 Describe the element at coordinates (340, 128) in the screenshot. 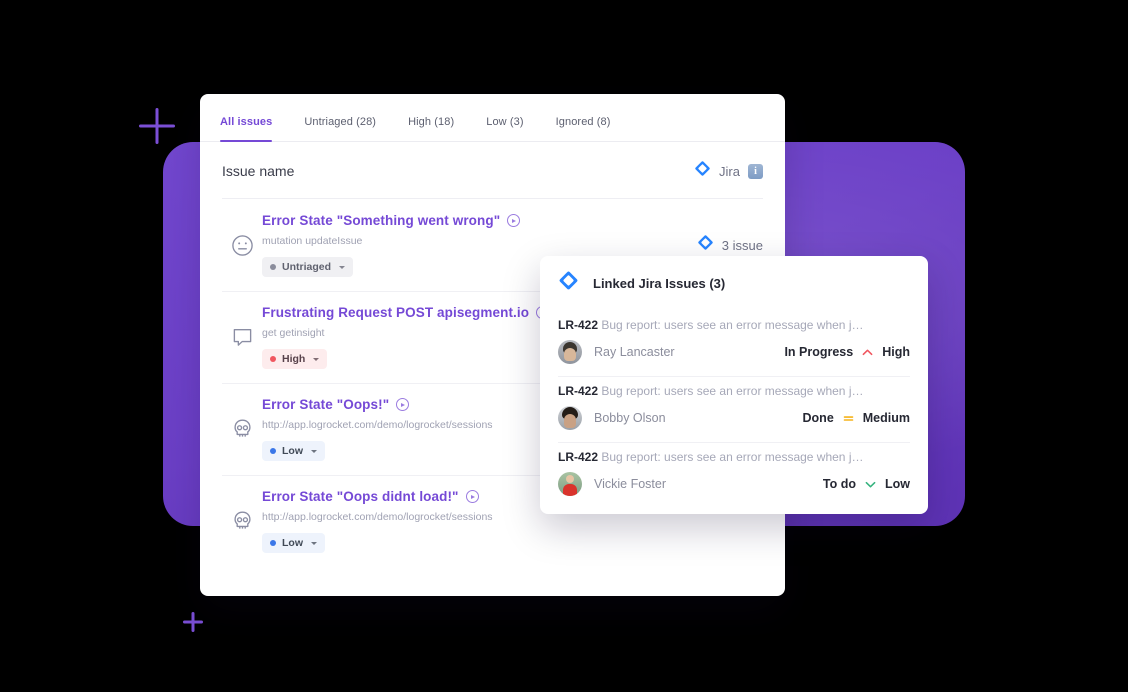

I see `tab-untriaged: Untriaged (28)` at that location.